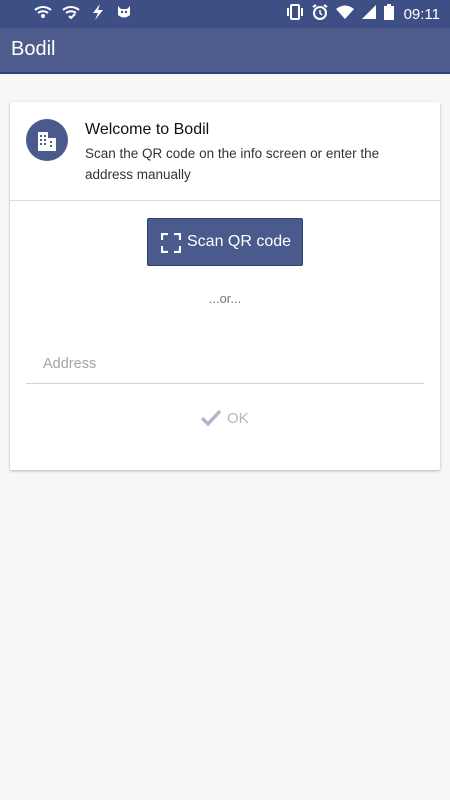 The image size is (450, 800). I want to click on scan-qr-button: Scan QR code, so click(225, 242).